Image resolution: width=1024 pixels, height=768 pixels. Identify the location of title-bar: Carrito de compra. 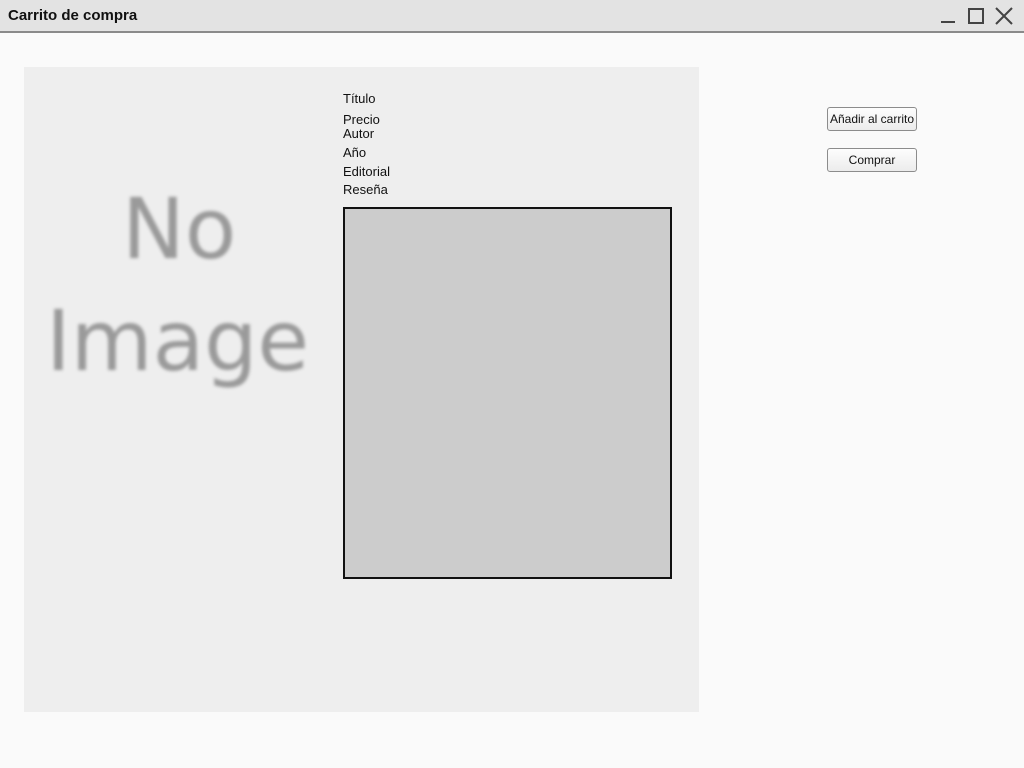
(512, 16).